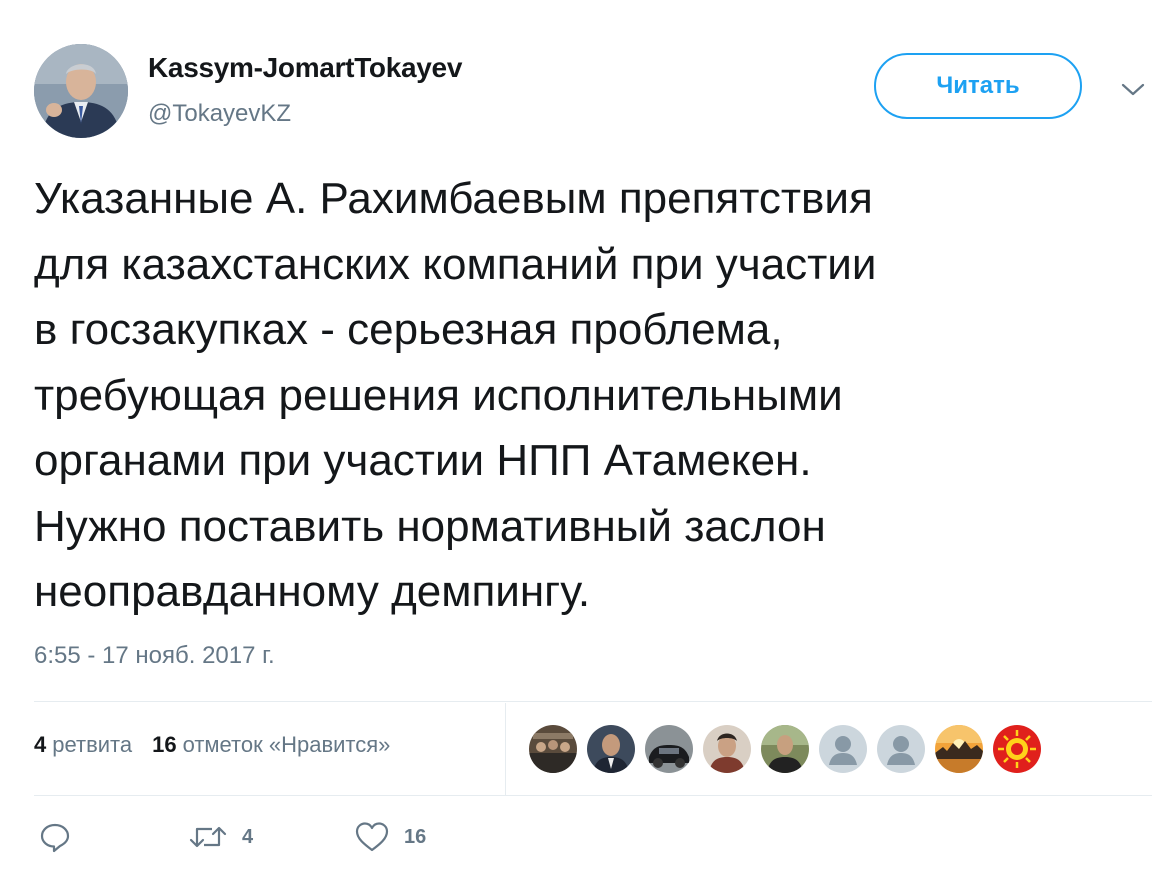 Image resolution: width=1174 pixels, height=890 pixels. Describe the element at coordinates (208, 837) in the screenshot. I see `retweet-icon` at that location.